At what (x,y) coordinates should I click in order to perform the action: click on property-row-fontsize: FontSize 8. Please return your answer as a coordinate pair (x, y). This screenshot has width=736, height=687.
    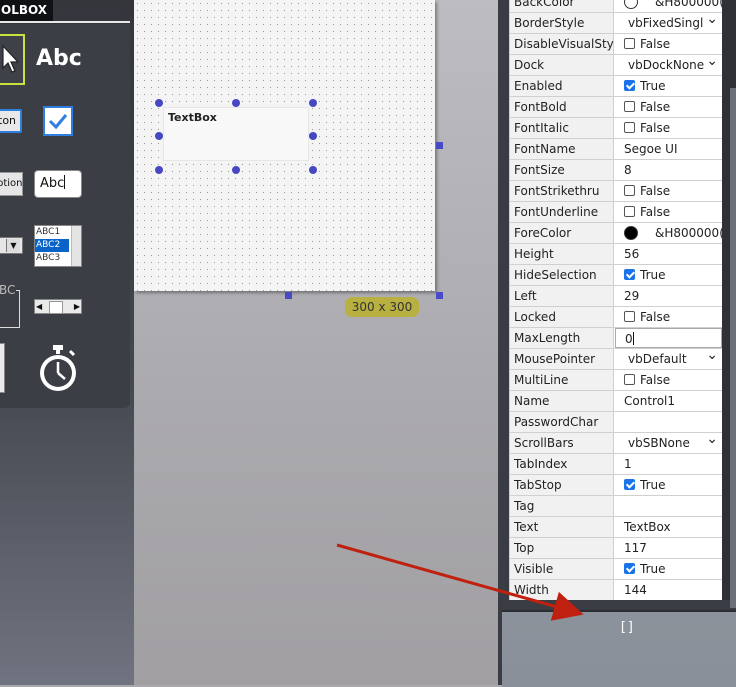
    Looking at the image, I should click on (616, 170).